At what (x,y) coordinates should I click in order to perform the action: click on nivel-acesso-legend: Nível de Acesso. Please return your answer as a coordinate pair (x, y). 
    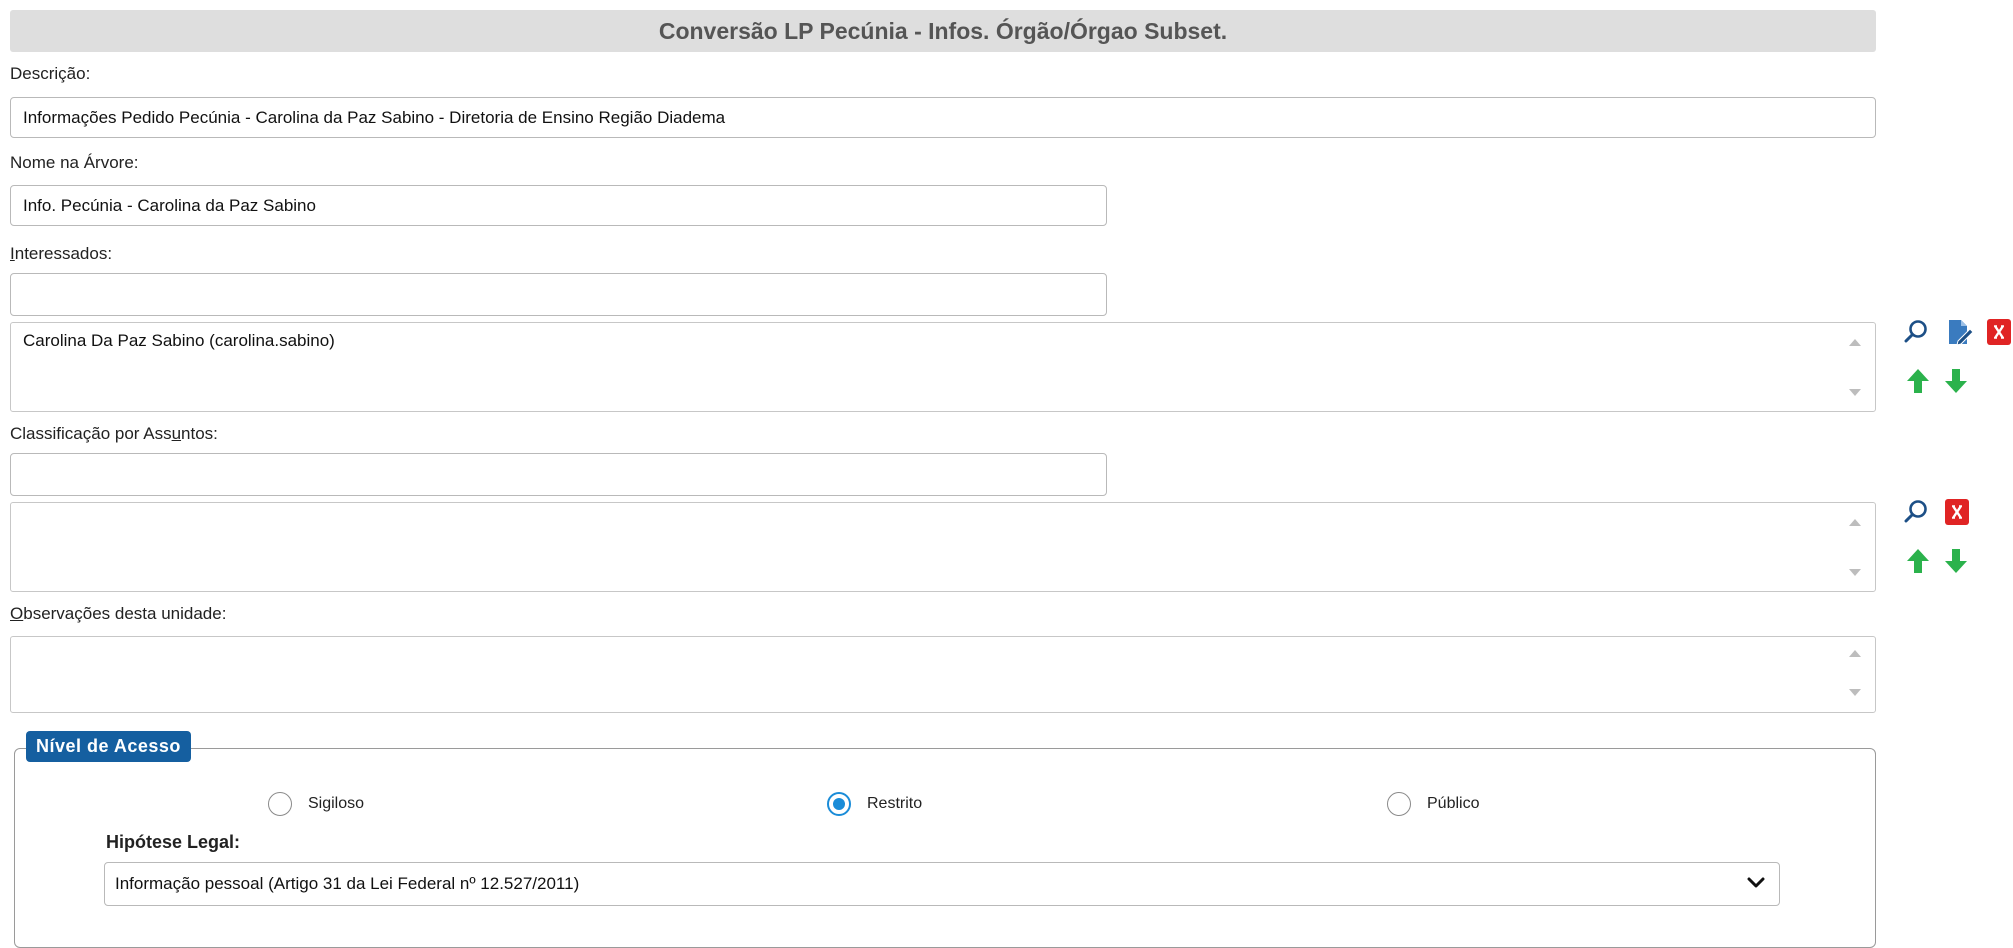
    Looking at the image, I should click on (108, 746).